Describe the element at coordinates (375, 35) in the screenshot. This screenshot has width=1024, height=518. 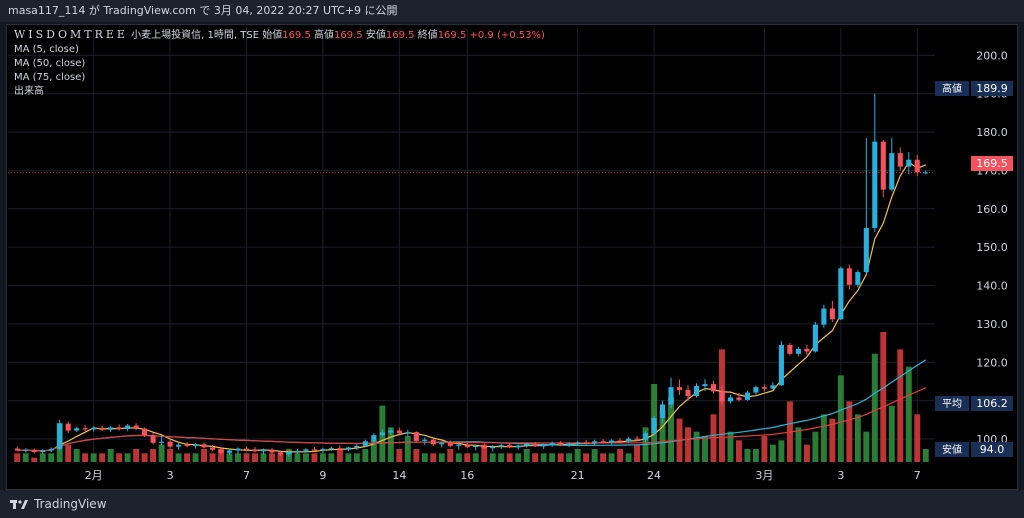
I see `low-label: 安値` at that location.